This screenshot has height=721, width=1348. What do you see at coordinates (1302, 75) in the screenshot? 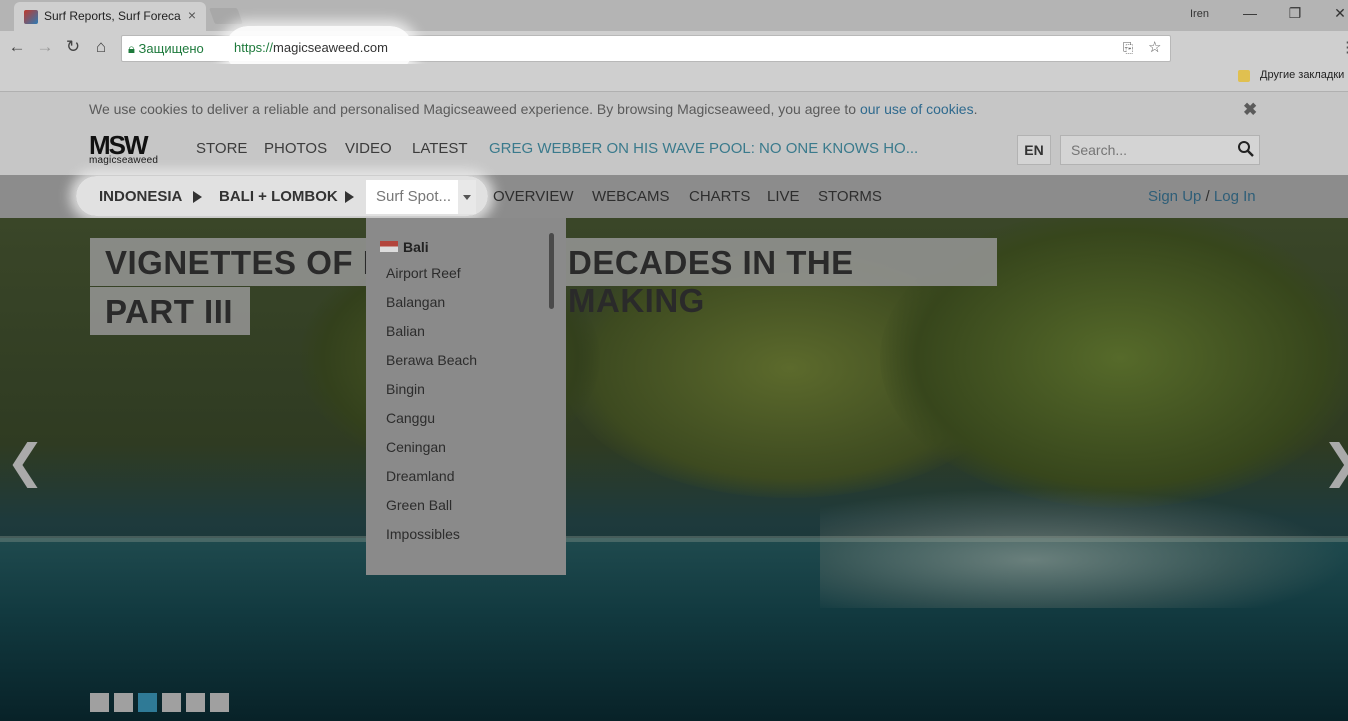
I see `other-bookmarks: Другие закладки` at bounding box center [1302, 75].